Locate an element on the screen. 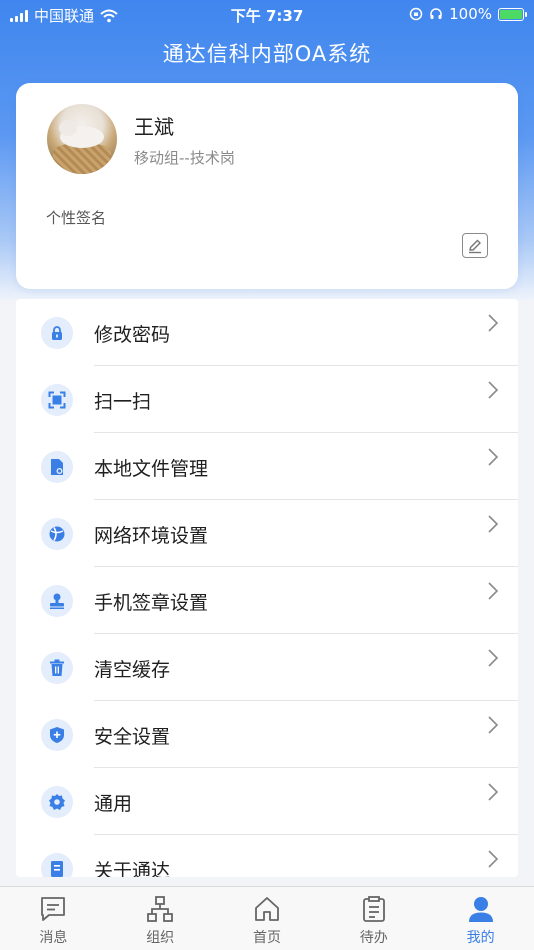  profile-department: 移动组--技术岗 is located at coordinates (184, 158).